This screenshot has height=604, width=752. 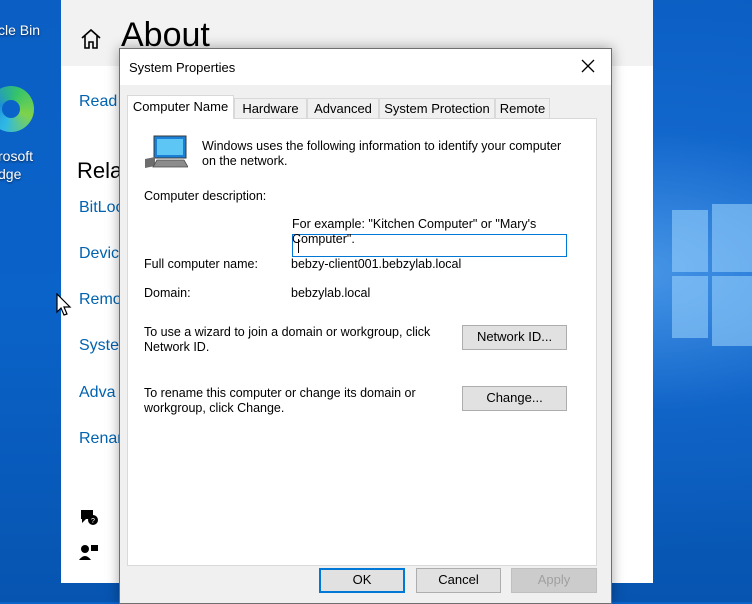 I want to click on computer-description-label: Computer description:, so click(x=205, y=196).